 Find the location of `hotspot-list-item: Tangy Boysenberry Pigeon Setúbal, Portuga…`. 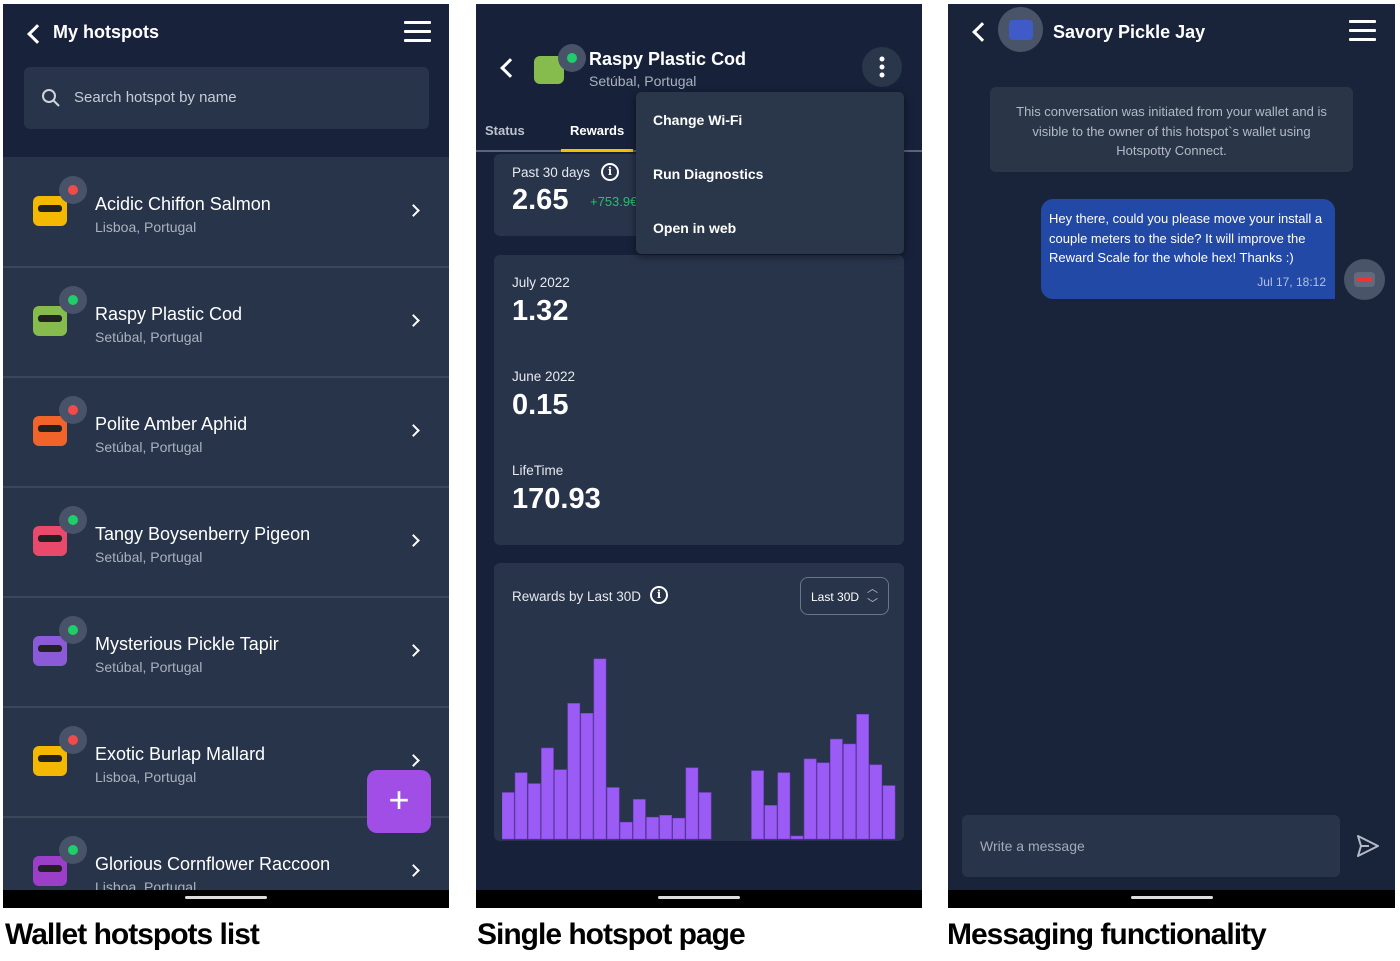

hotspot-list-item: Tangy Boysenberry Pigeon Setúbal, Portuga… is located at coordinates (226, 543).